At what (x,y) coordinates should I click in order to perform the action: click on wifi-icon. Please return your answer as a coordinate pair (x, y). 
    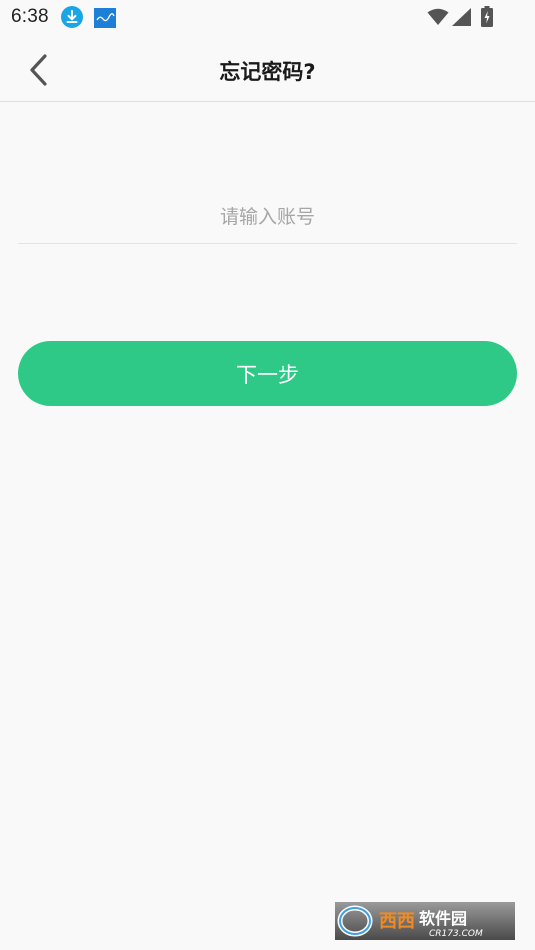
    Looking at the image, I should click on (438, 16).